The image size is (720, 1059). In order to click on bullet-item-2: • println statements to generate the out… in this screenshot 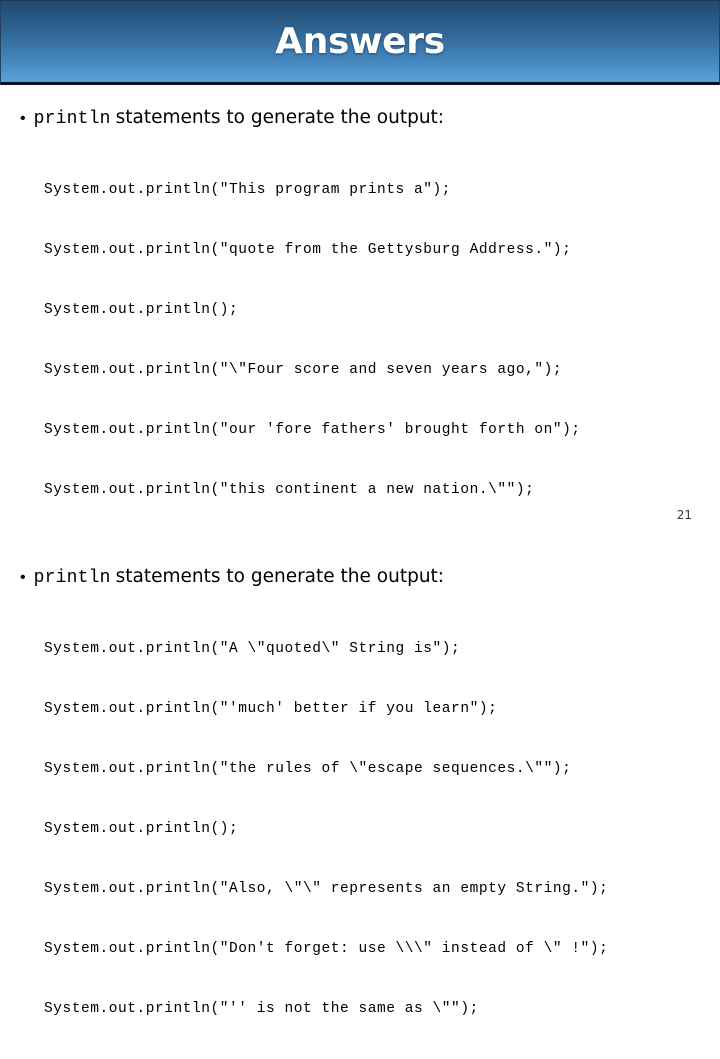, I will do `click(360, 577)`.